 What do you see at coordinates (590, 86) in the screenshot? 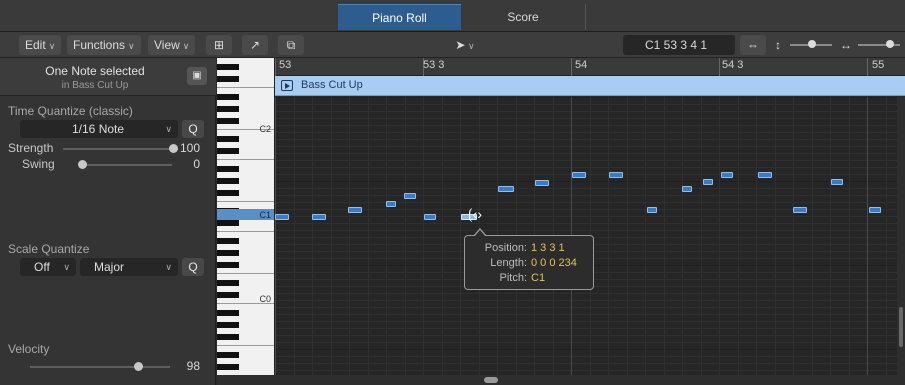
I see `region-header: Bass Cut Up` at bounding box center [590, 86].